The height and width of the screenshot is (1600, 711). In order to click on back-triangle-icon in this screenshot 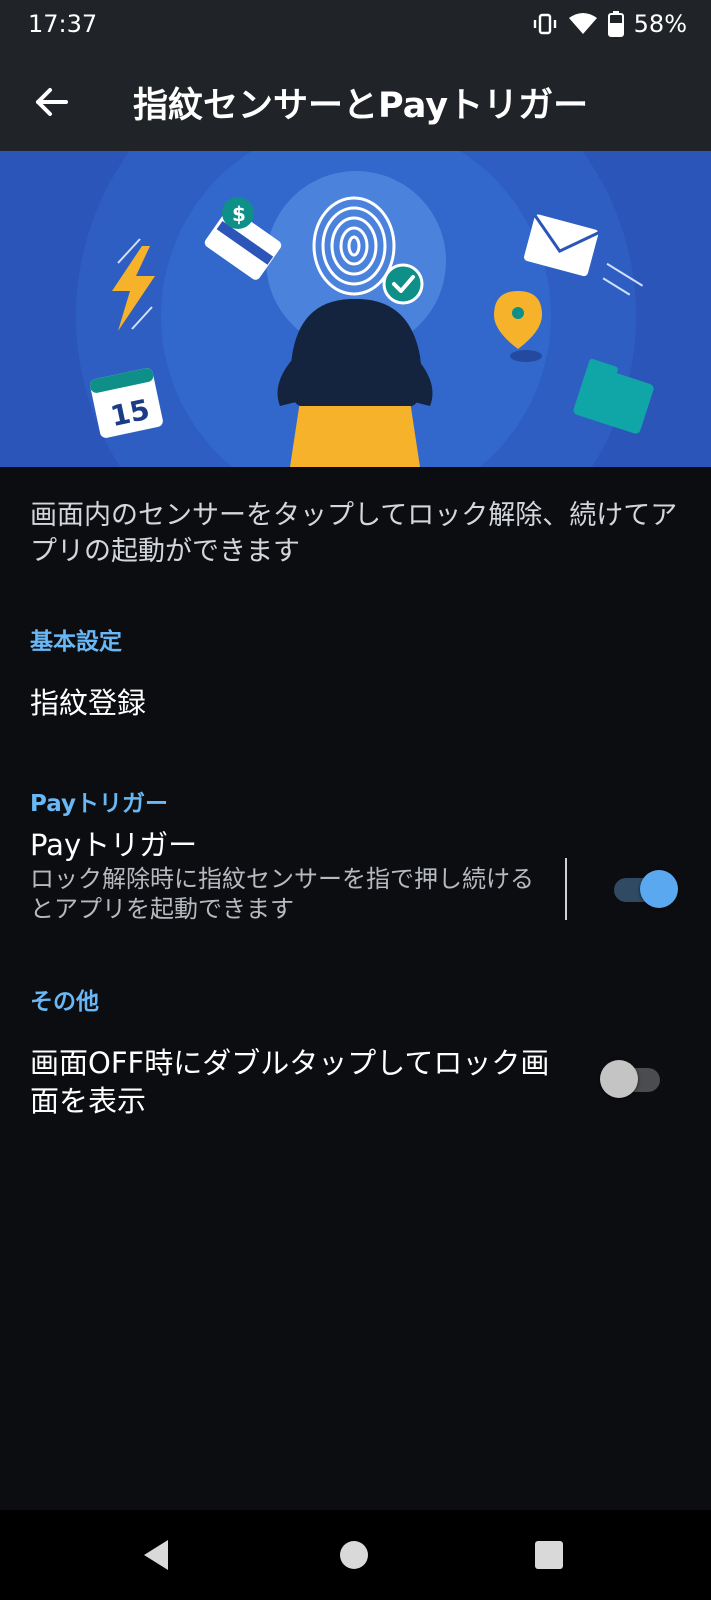, I will do `click(156, 1555)`.